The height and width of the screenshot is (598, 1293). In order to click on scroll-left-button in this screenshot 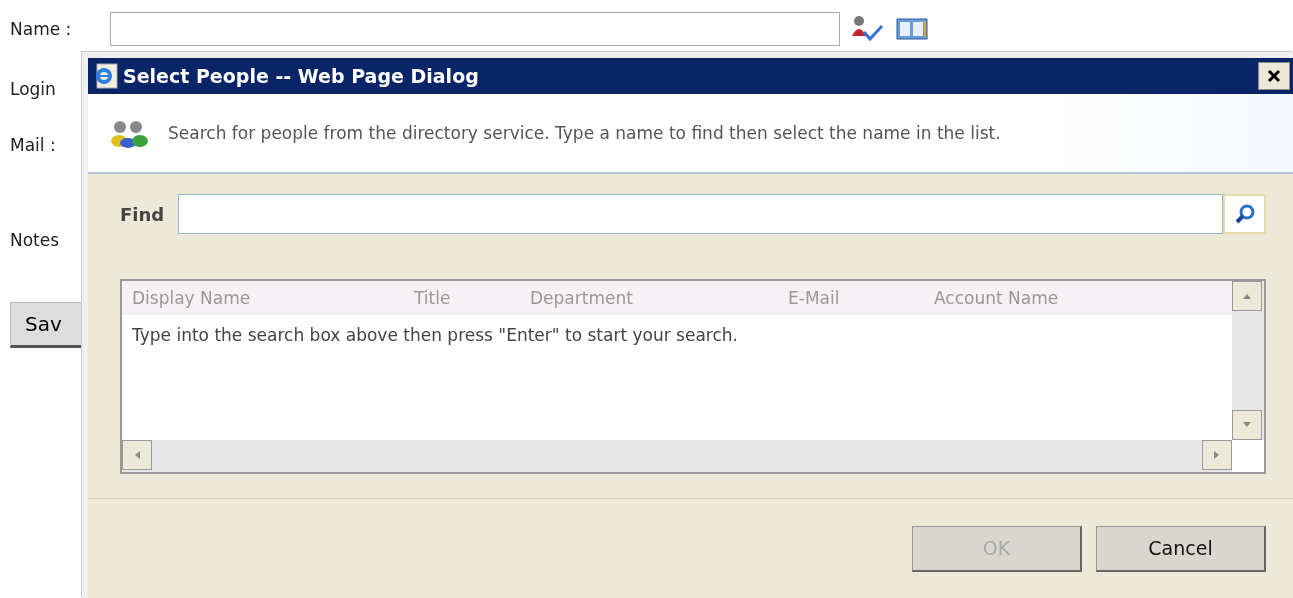, I will do `click(137, 455)`.